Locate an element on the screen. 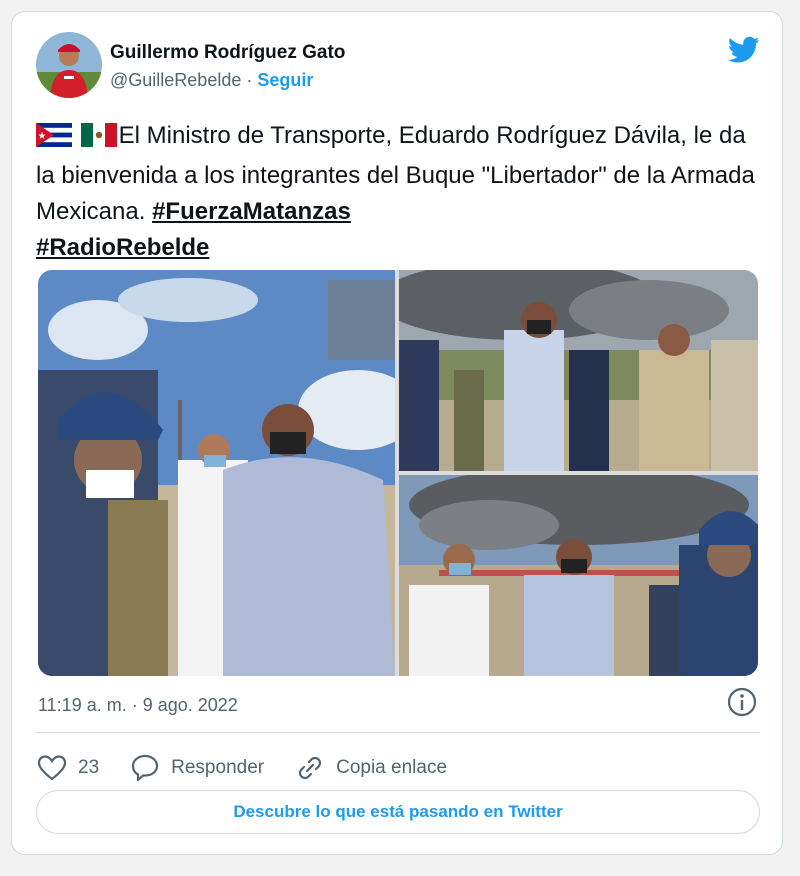 This screenshot has height=876, width=800. speech-bubble-icon is located at coordinates (145, 768).